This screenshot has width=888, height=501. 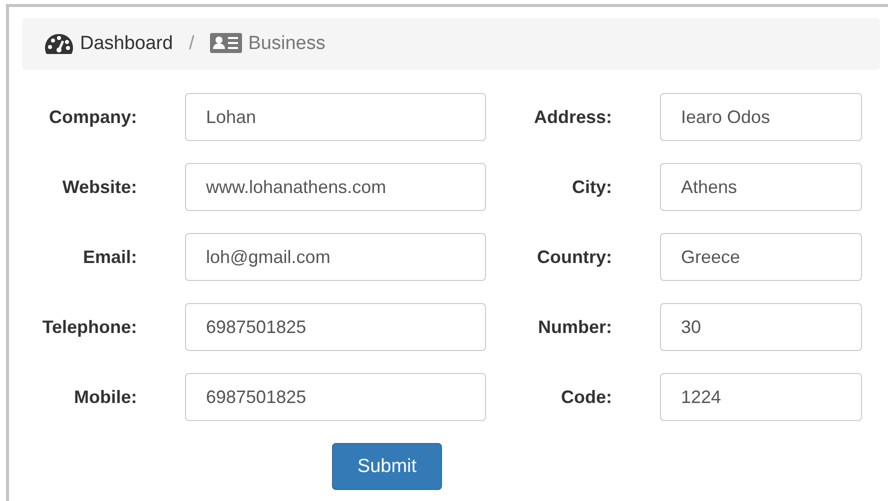 What do you see at coordinates (109, 257) in the screenshot?
I see `field-label: Email:` at bounding box center [109, 257].